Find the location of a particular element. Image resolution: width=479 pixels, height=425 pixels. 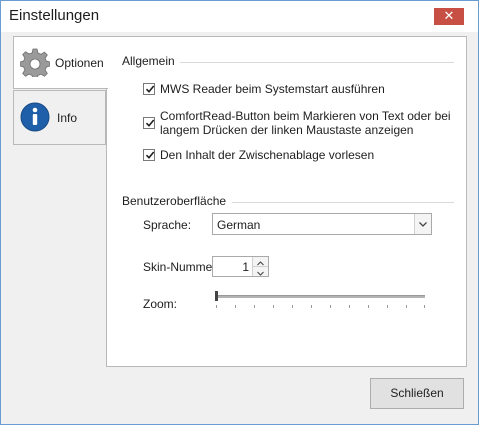

checkbox-clipboard-label: Den Inhalt der Zwischenablage vorlesen is located at coordinates (267, 155).